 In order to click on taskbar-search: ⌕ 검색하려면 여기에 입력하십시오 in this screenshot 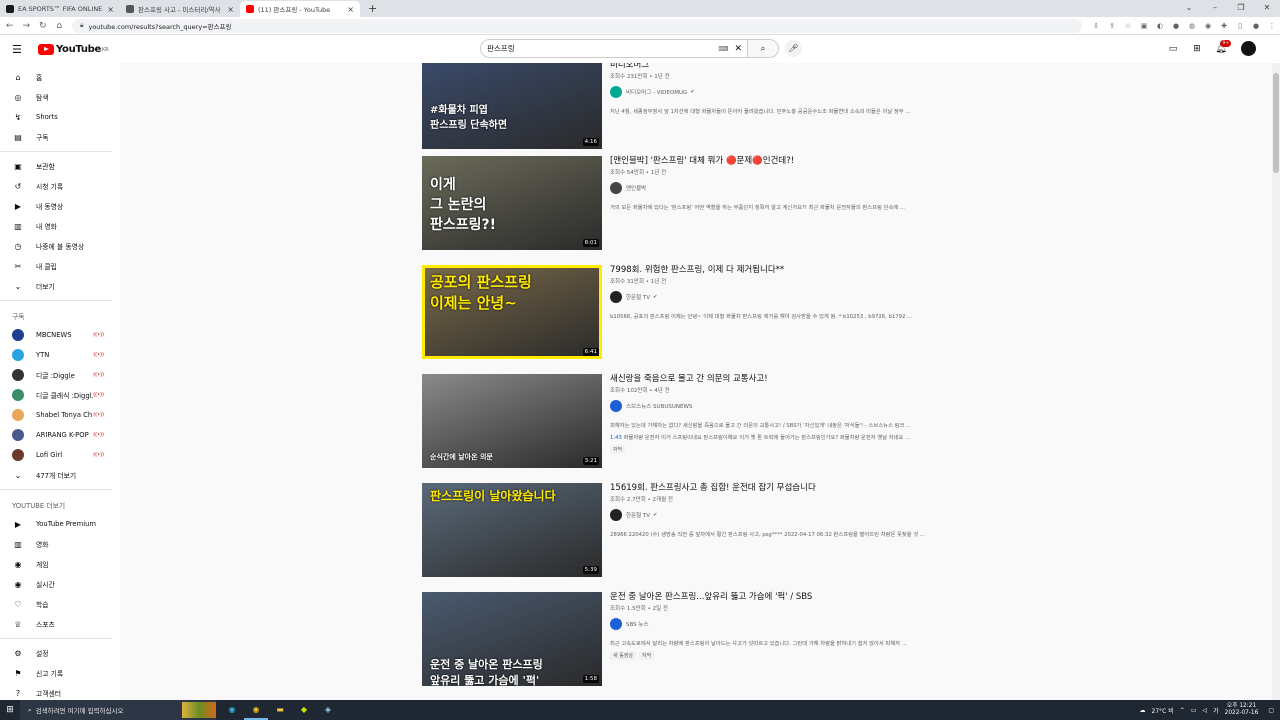, I will do `click(118, 710)`.